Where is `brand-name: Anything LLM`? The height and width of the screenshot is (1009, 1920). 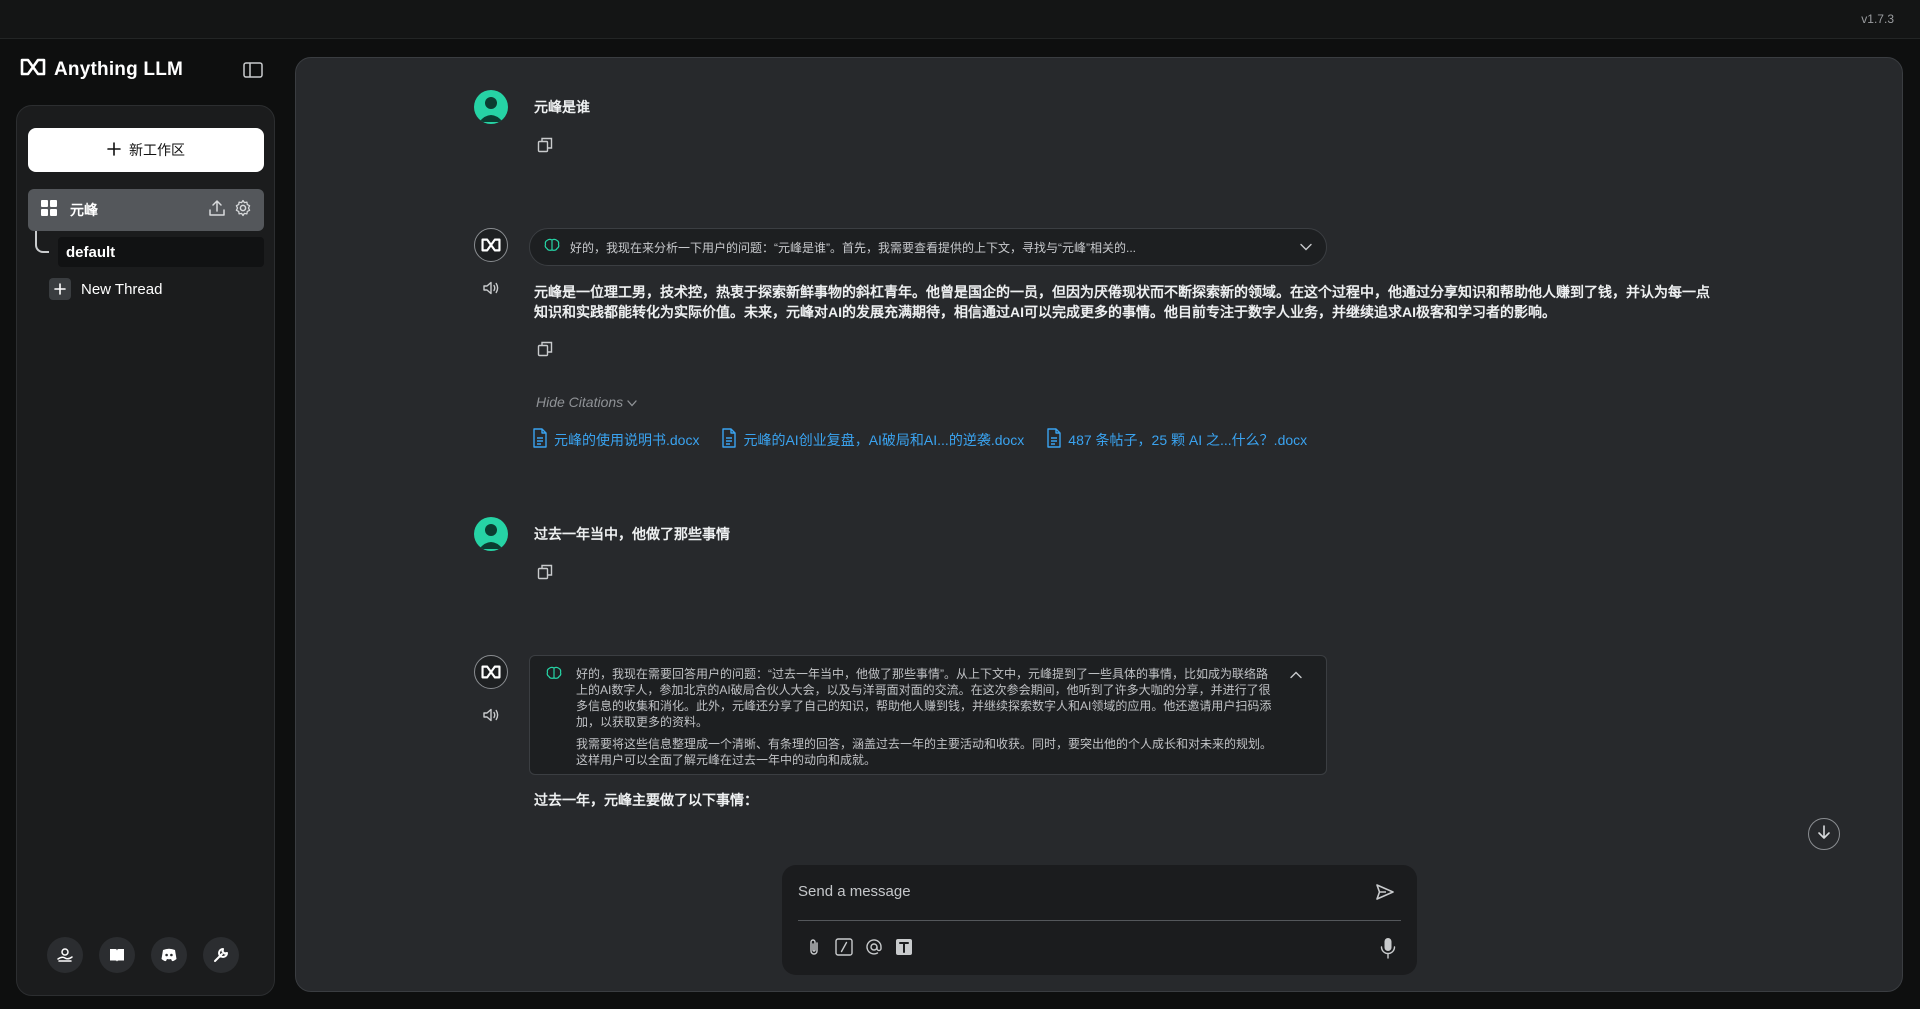
brand-name: Anything LLM is located at coordinates (119, 69).